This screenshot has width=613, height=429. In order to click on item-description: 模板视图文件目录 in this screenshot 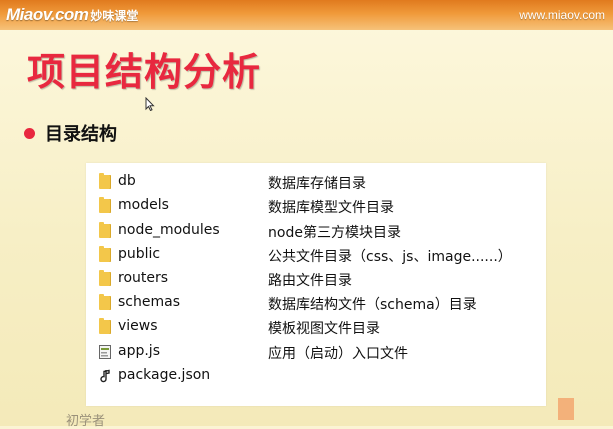, I will do `click(324, 329)`.